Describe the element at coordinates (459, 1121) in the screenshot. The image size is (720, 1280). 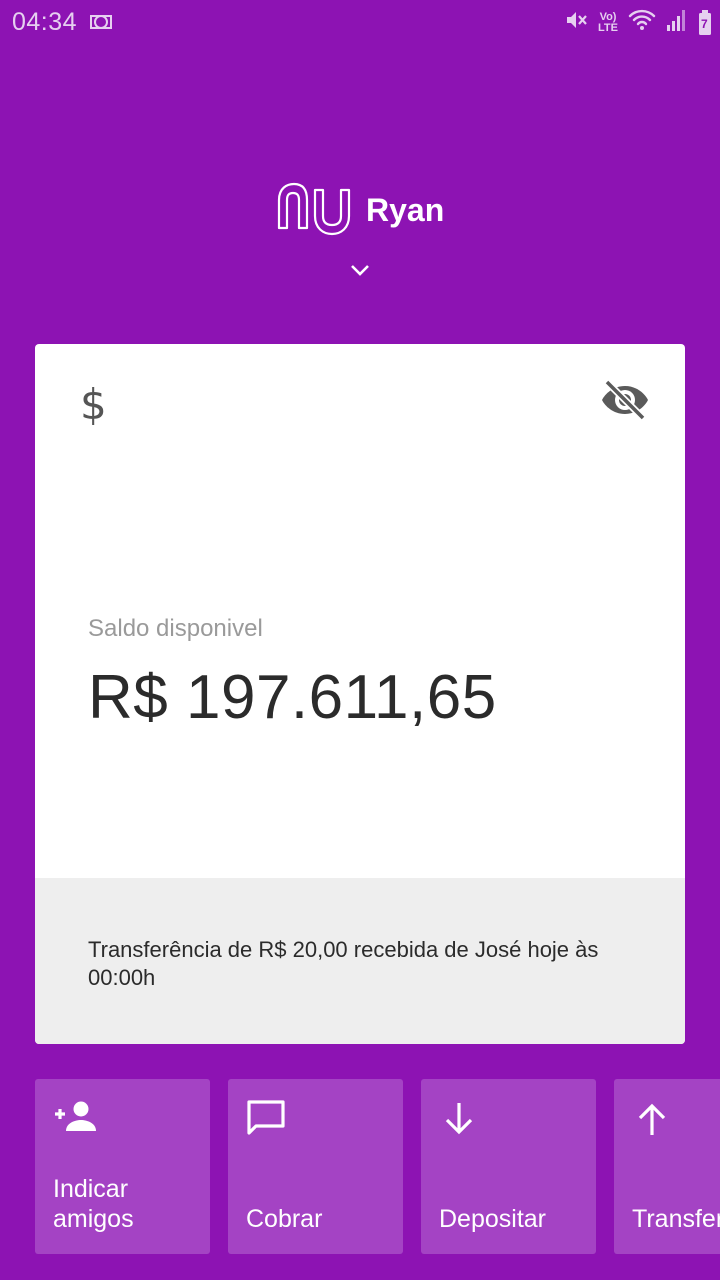
I see `arrow-down-icon` at that location.